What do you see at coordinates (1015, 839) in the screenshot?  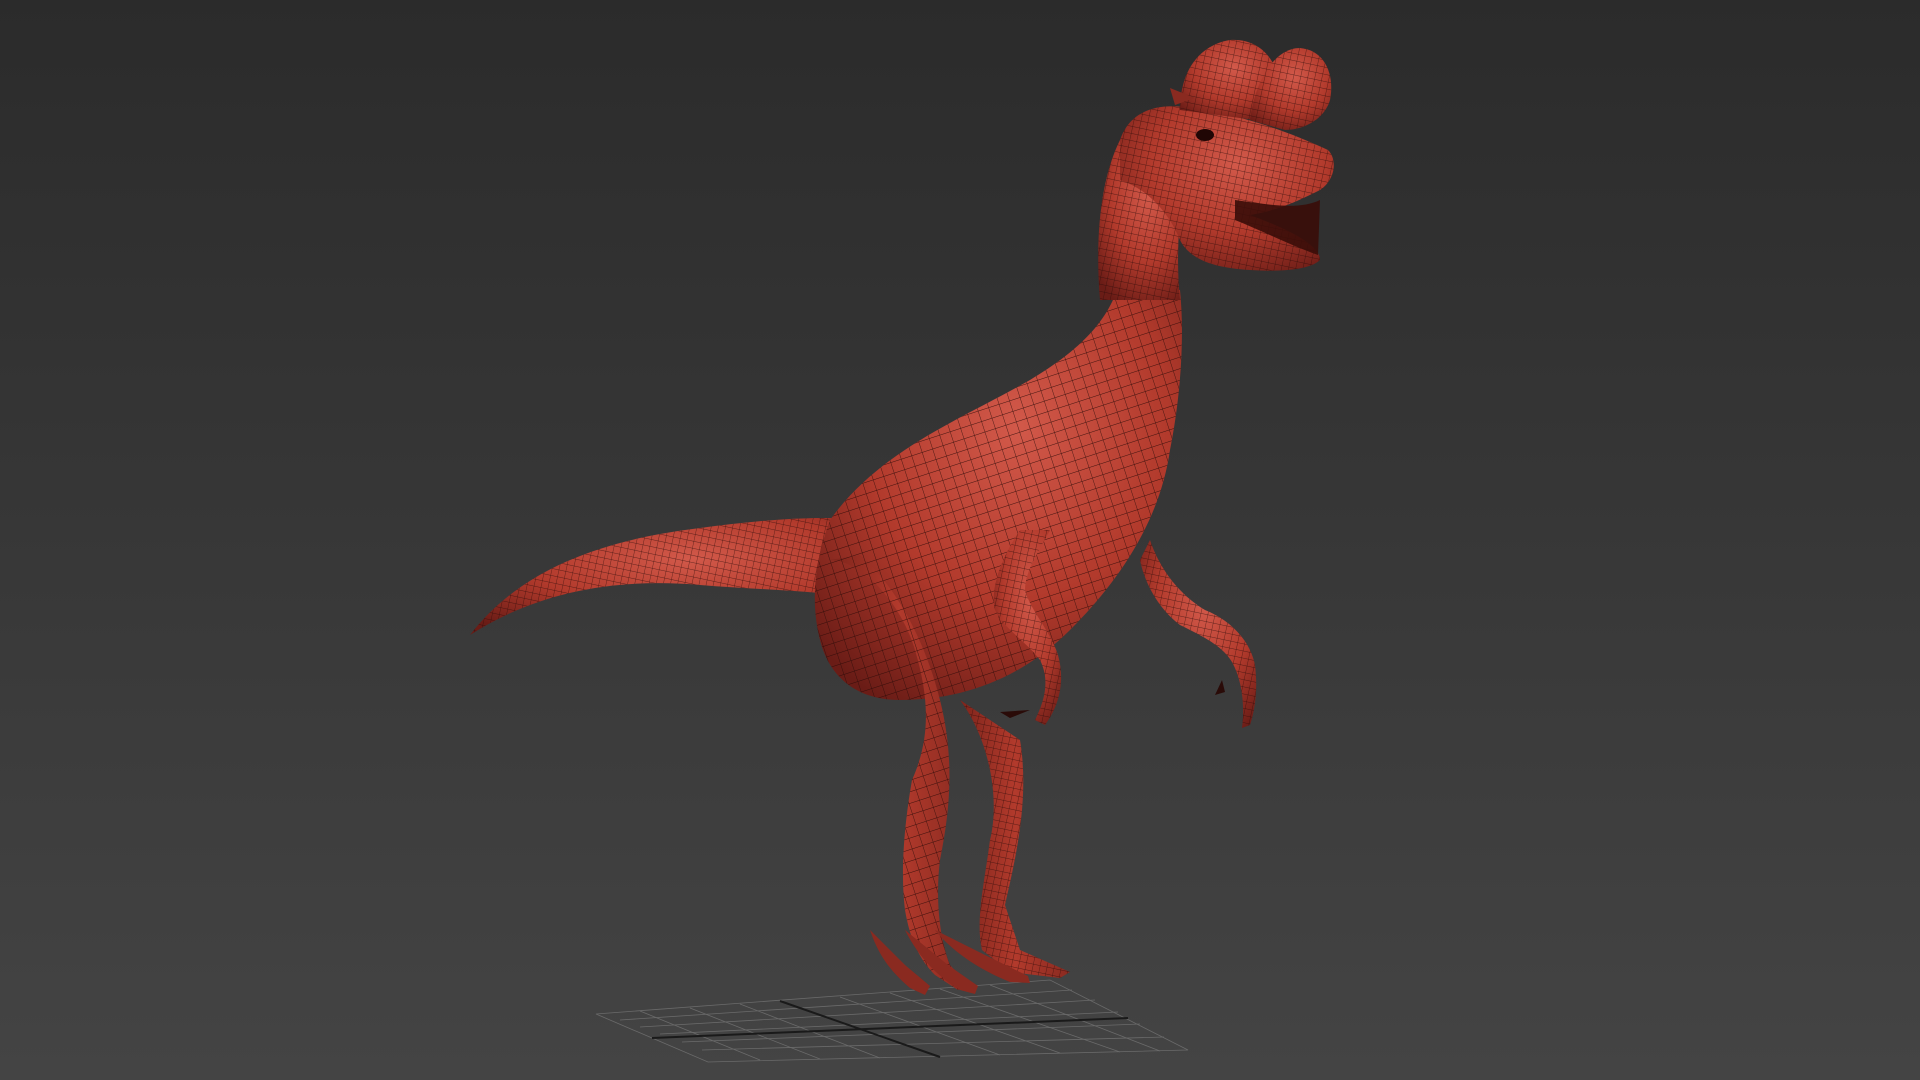 I see `back-leg` at bounding box center [1015, 839].